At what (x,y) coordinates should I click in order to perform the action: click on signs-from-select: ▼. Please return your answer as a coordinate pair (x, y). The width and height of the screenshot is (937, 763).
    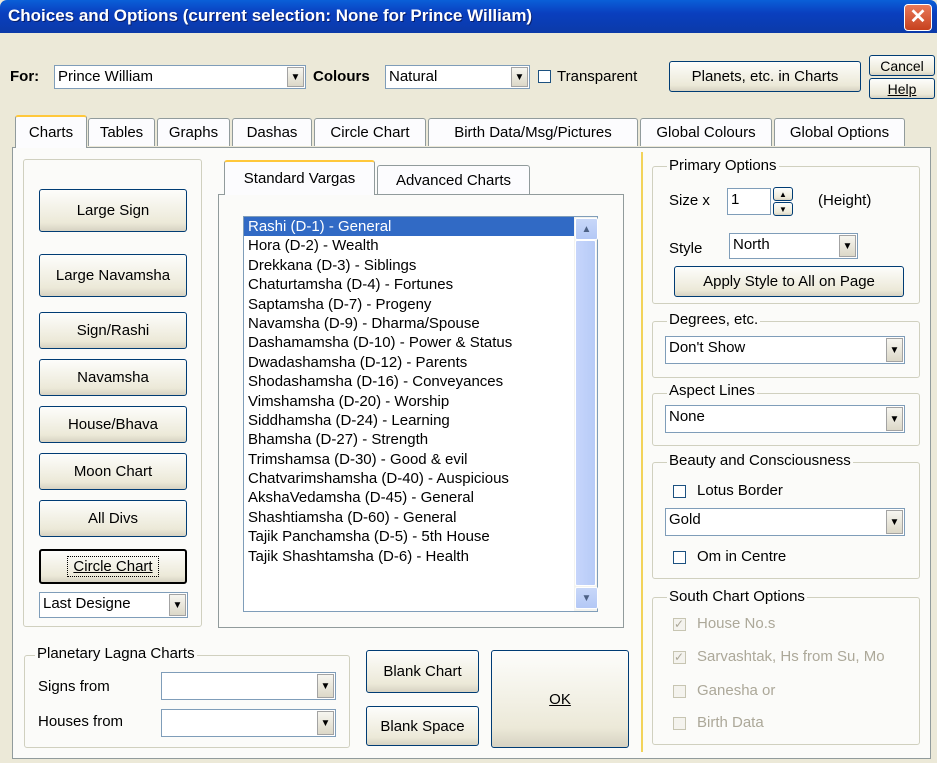
    Looking at the image, I should click on (248, 686).